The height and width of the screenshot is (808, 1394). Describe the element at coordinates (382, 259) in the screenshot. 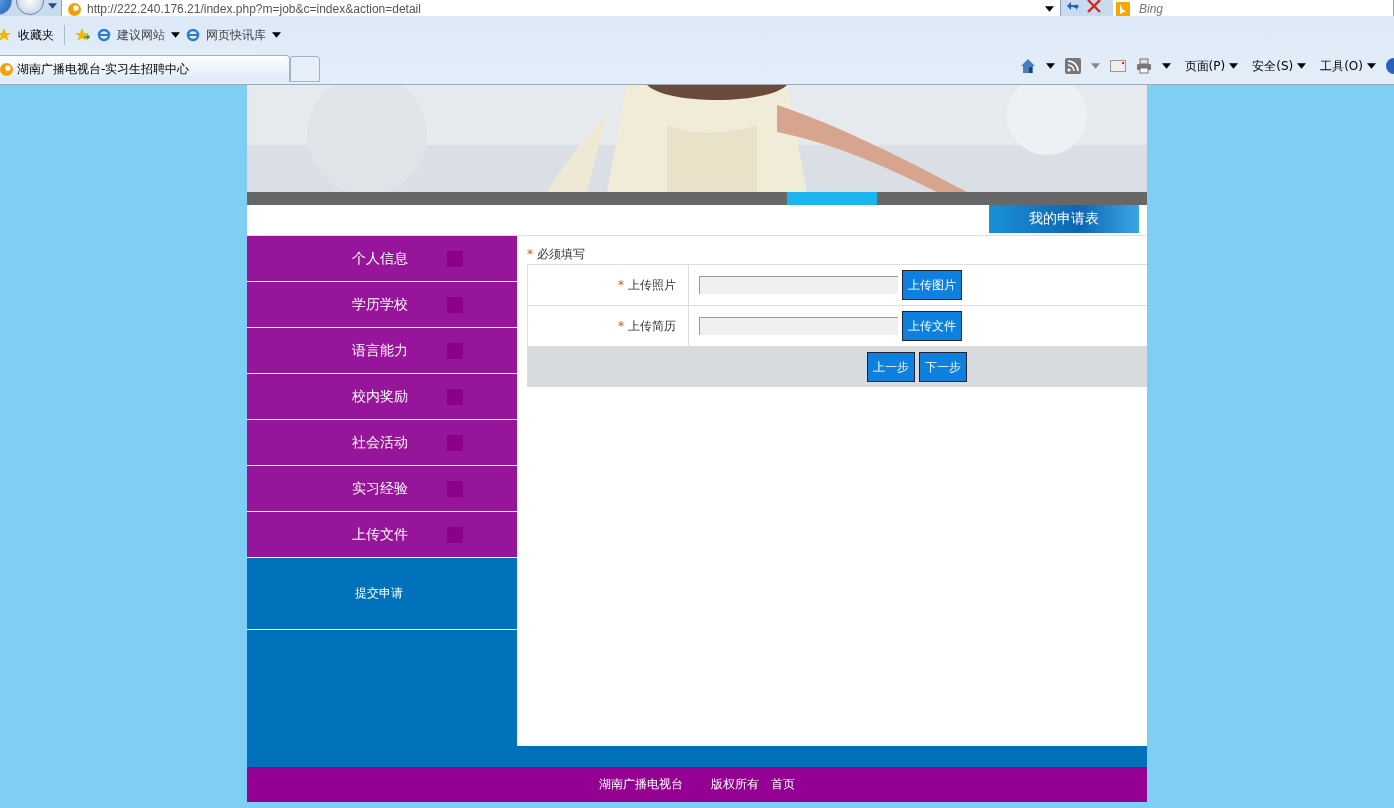

I see `nav-item: 个人信息` at that location.